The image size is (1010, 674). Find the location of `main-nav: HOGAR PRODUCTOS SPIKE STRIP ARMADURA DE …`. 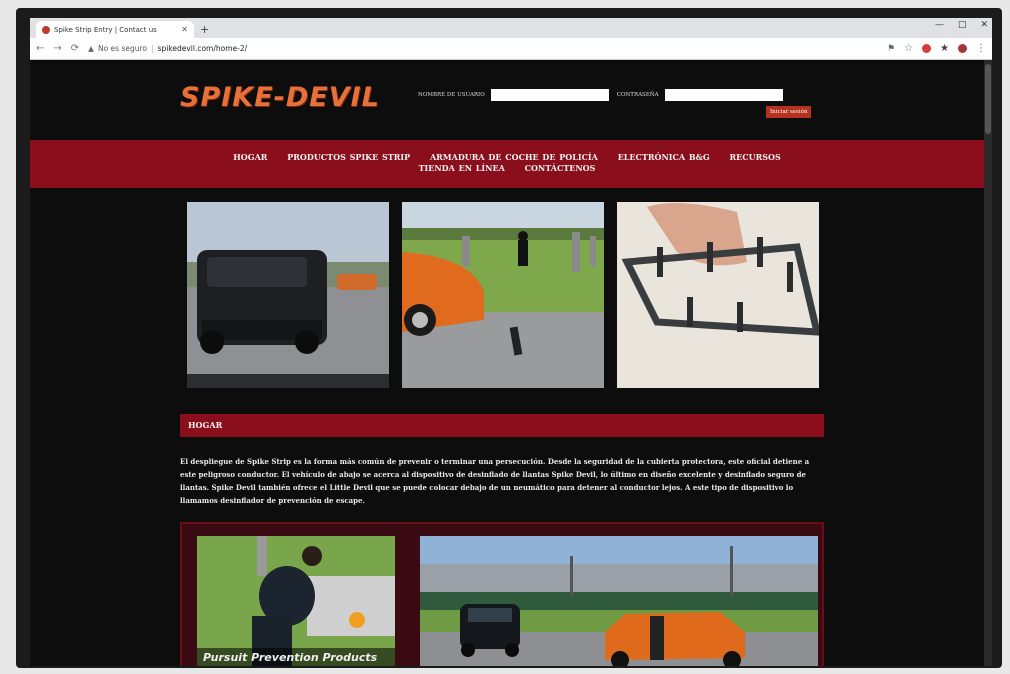

main-nav: HOGAR PRODUCTOS SPIKE STRIP ARMADURA DE … is located at coordinates (507, 164).